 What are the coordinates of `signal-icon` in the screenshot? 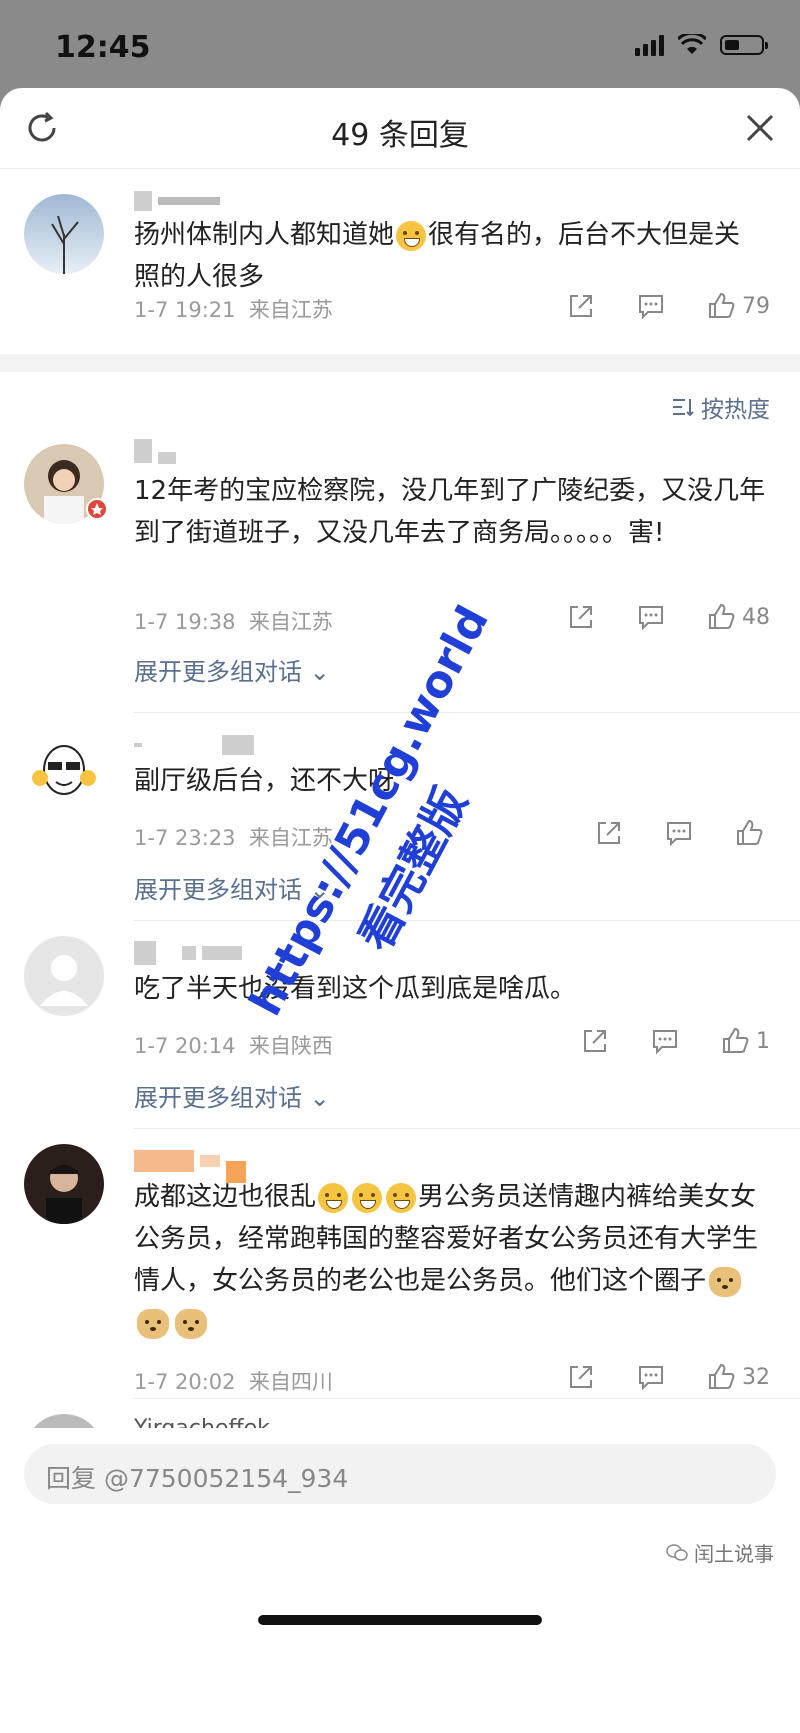 It's located at (649, 45).